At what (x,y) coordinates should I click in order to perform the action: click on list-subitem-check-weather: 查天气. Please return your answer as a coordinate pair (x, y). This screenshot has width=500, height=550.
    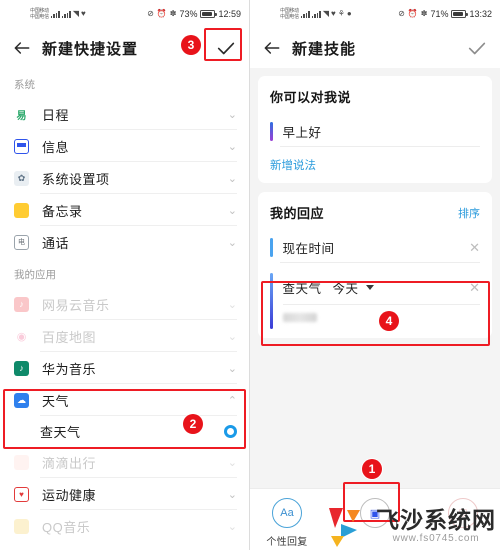
    Looking at the image, I should click on (124, 431).